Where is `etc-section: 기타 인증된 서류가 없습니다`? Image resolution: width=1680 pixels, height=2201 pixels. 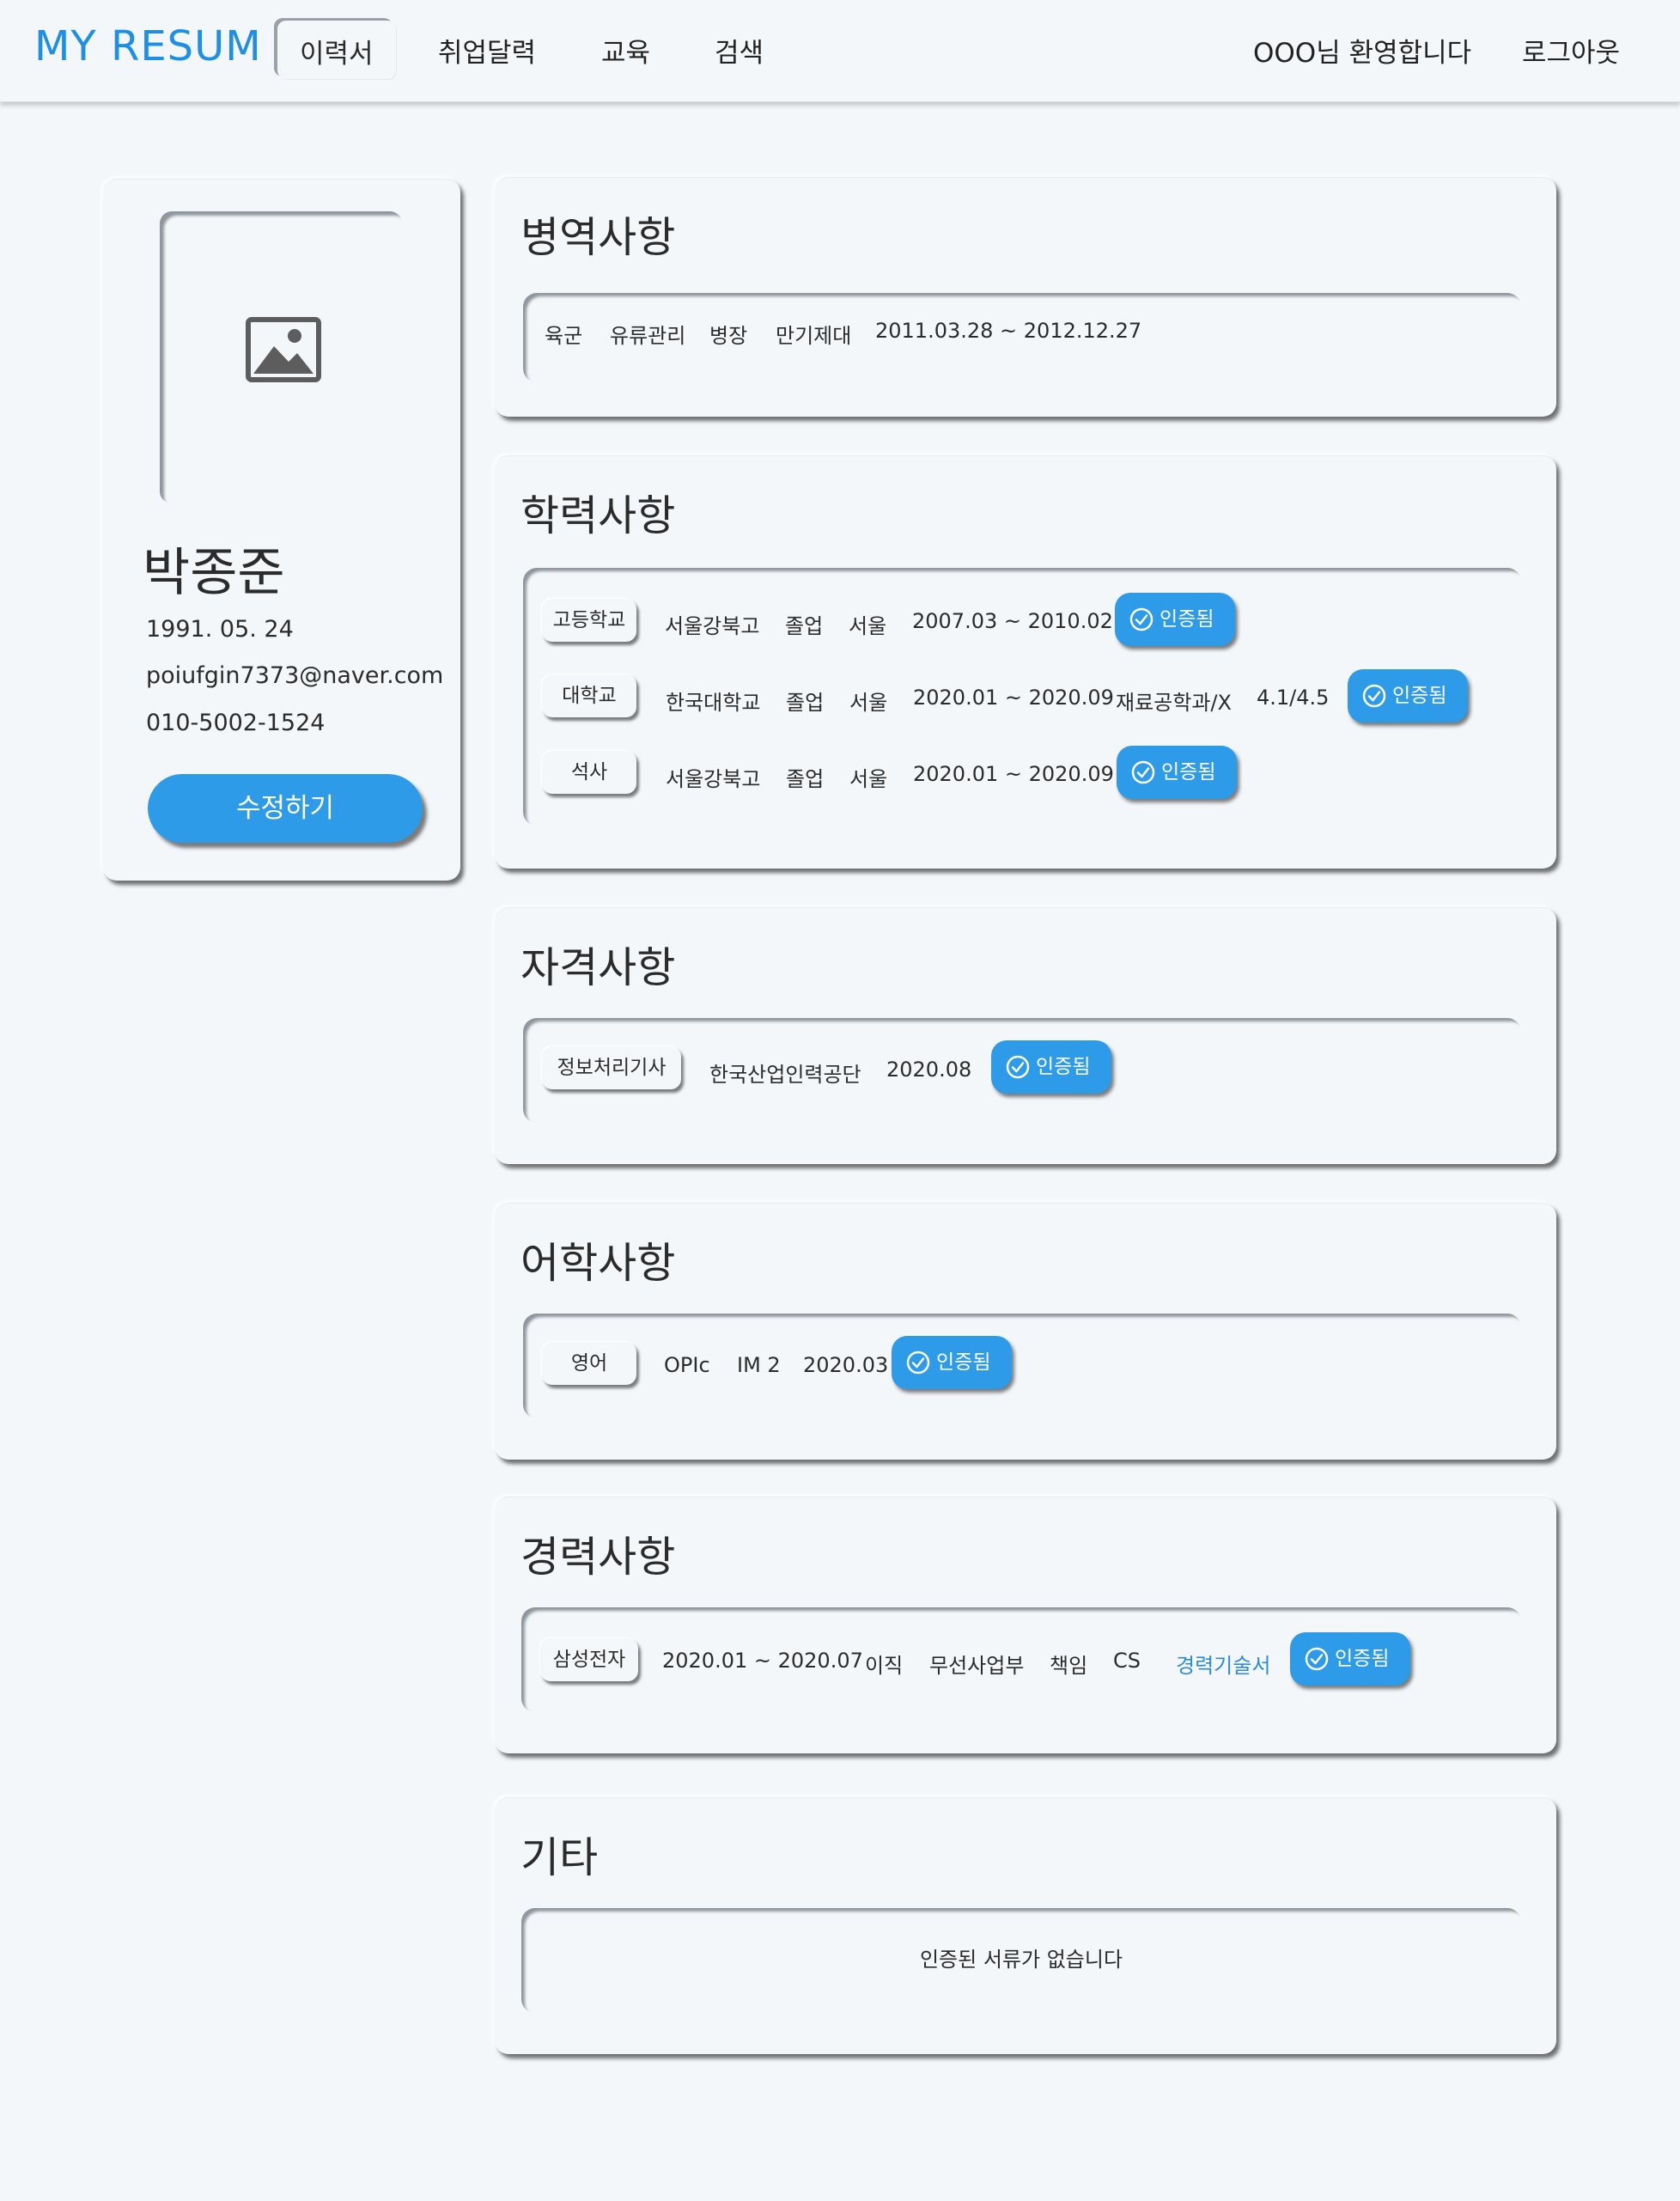 etc-section: 기타 인증된 서류가 없습니다 is located at coordinates (1026, 1925).